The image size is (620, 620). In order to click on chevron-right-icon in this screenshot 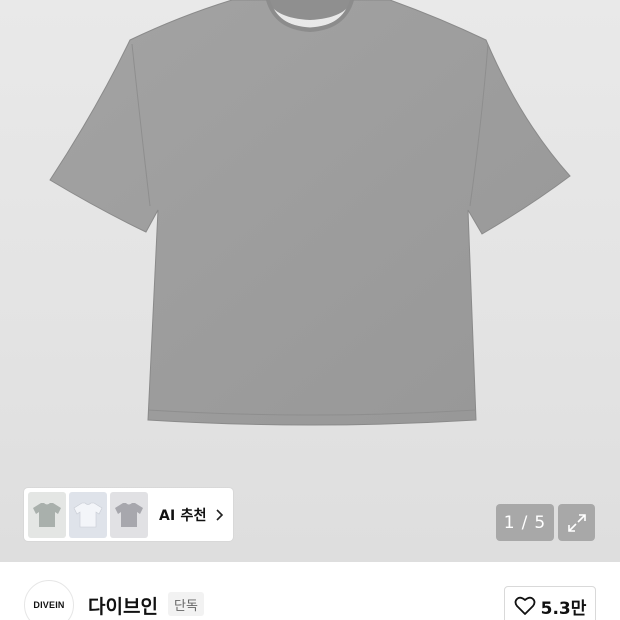, I will do `click(219, 514)`.